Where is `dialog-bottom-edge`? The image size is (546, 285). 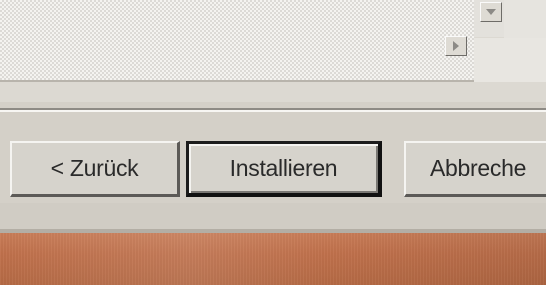 dialog-bottom-edge is located at coordinates (273, 216).